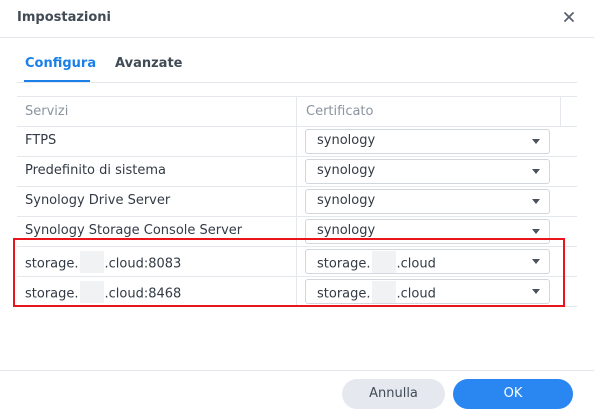  What do you see at coordinates (41, 140) in the screenshot?
I see `service-name: FTPS` at bounding box center [41, 140].